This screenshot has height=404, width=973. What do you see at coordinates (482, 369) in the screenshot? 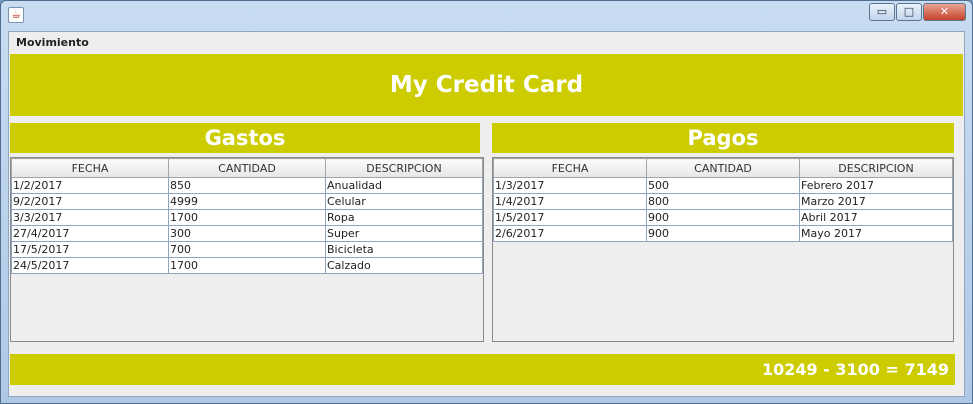
I see `balance-summary-bar: 10249 - 3100 = 7149` at bounding box center [482, 369].